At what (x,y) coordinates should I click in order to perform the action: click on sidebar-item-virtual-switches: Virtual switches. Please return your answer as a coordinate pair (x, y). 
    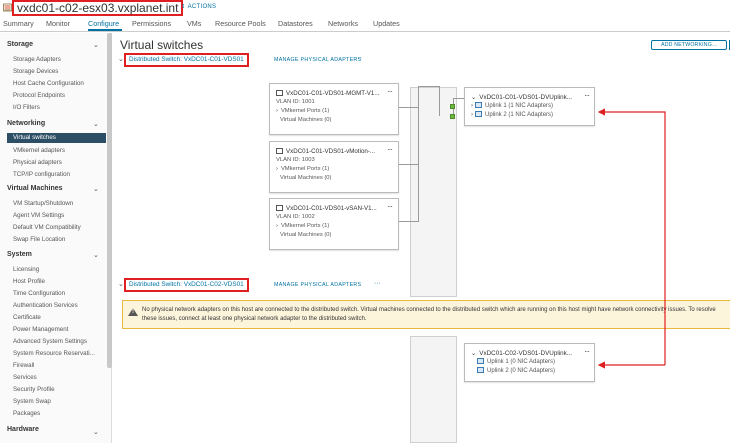
    Looking at the image, I should click on (56, 138).